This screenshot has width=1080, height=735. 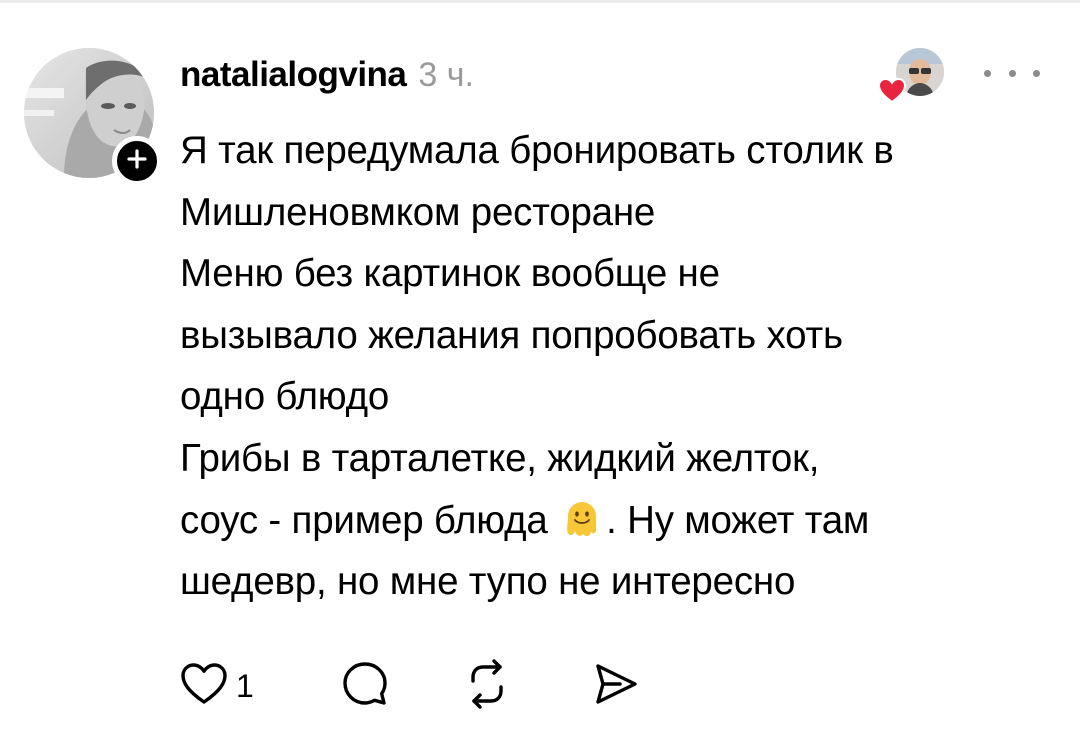 I want to click on heart-outline-icon, so click(x=204, y=686).